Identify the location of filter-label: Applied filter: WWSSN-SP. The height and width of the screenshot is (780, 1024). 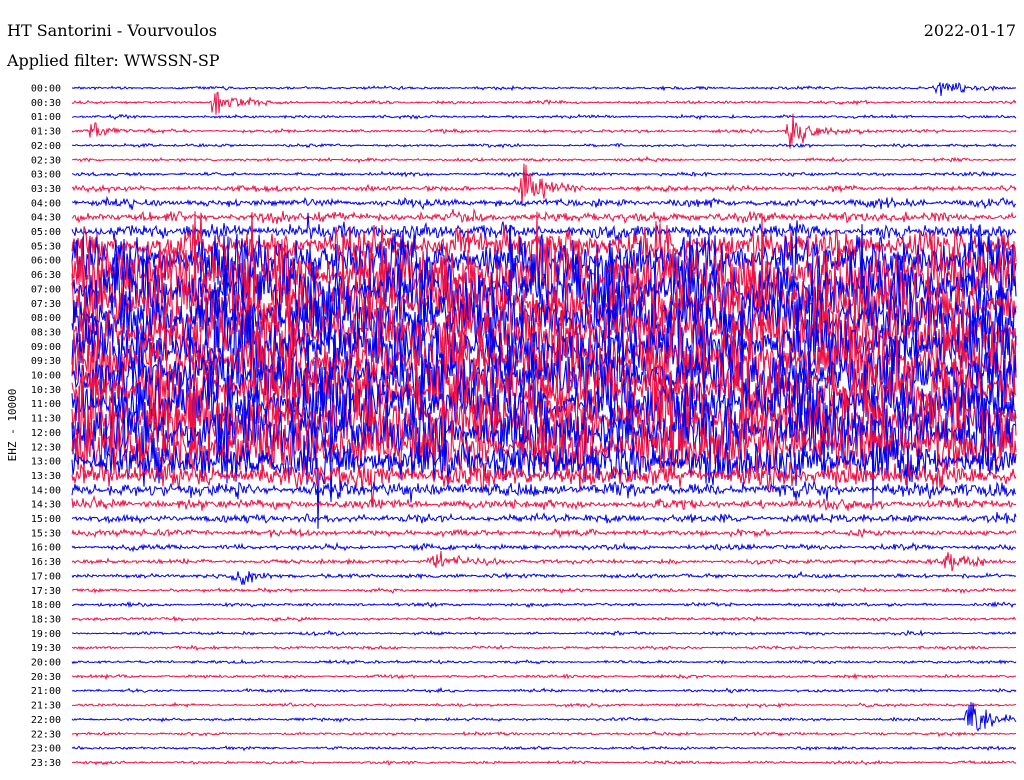
(113, 60).